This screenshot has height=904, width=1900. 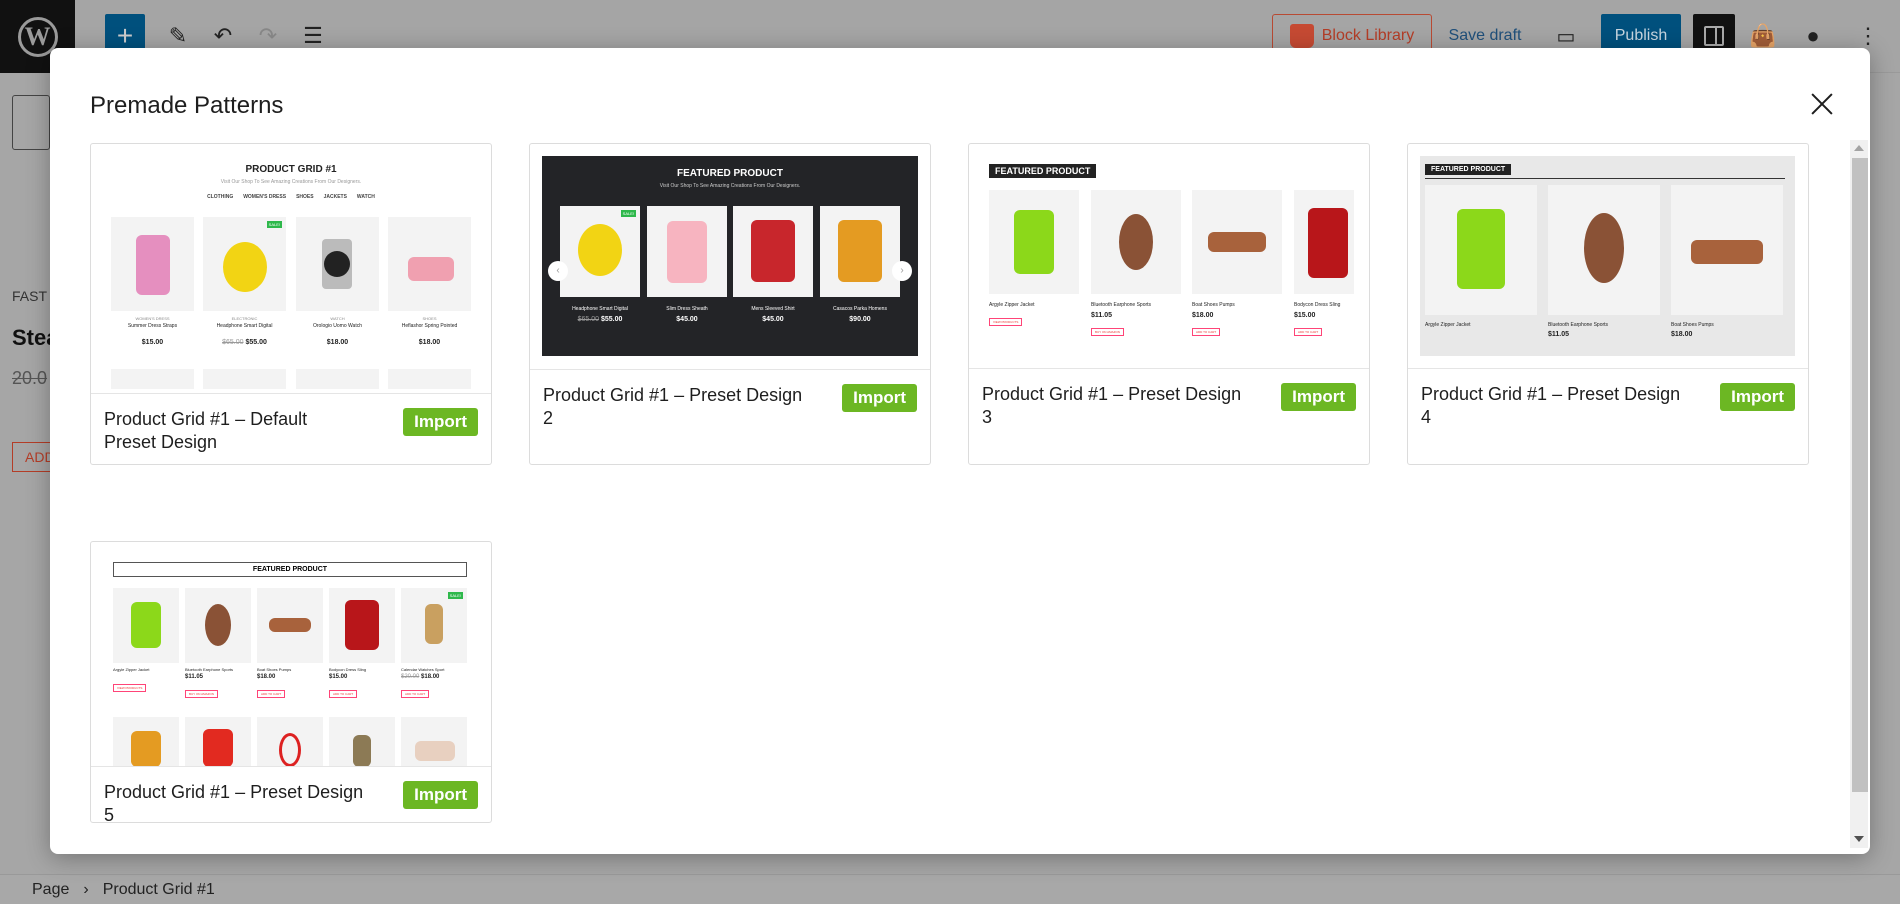 I want to click on breadcrumb-current: Product Grid #1, so click(x=159, y=890).